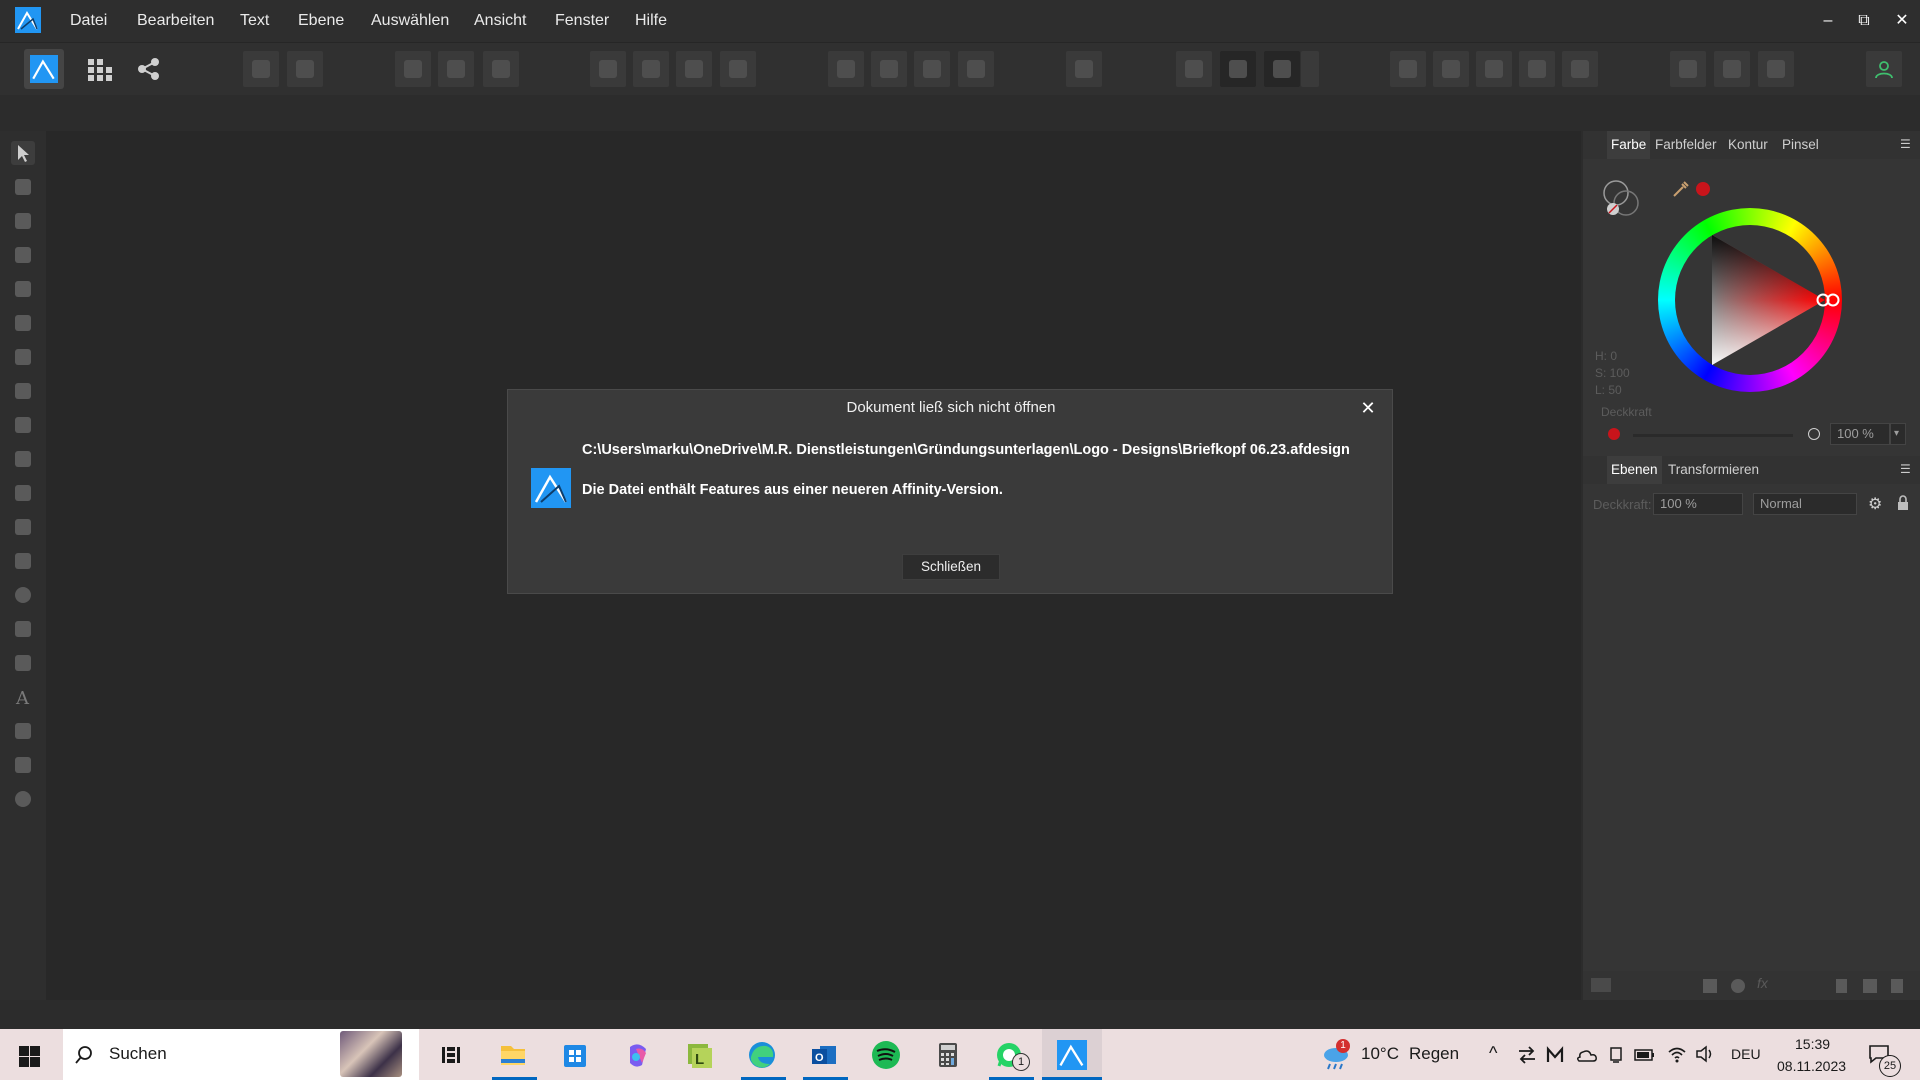 The image size is (1920, 1080). I want to click on layer-opacity-field: 100 %, so click(1698, 504).